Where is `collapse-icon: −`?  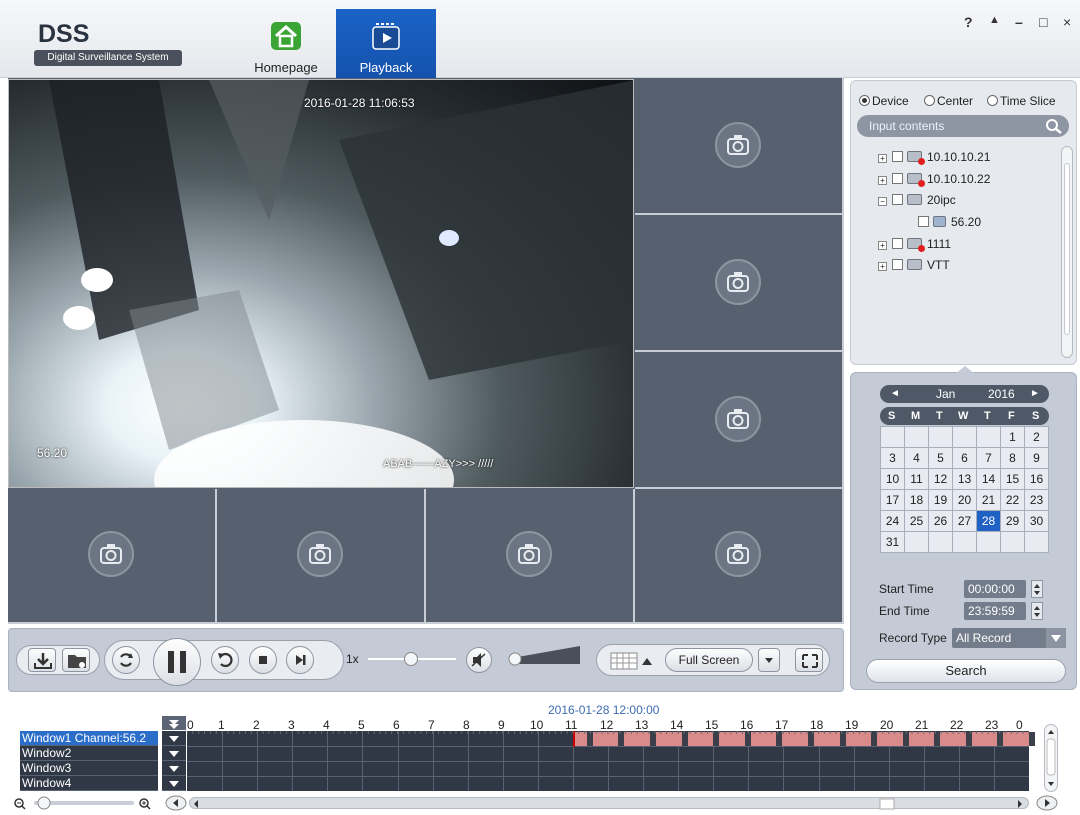
collapse-icon: − is located at coordinates (882, 201).